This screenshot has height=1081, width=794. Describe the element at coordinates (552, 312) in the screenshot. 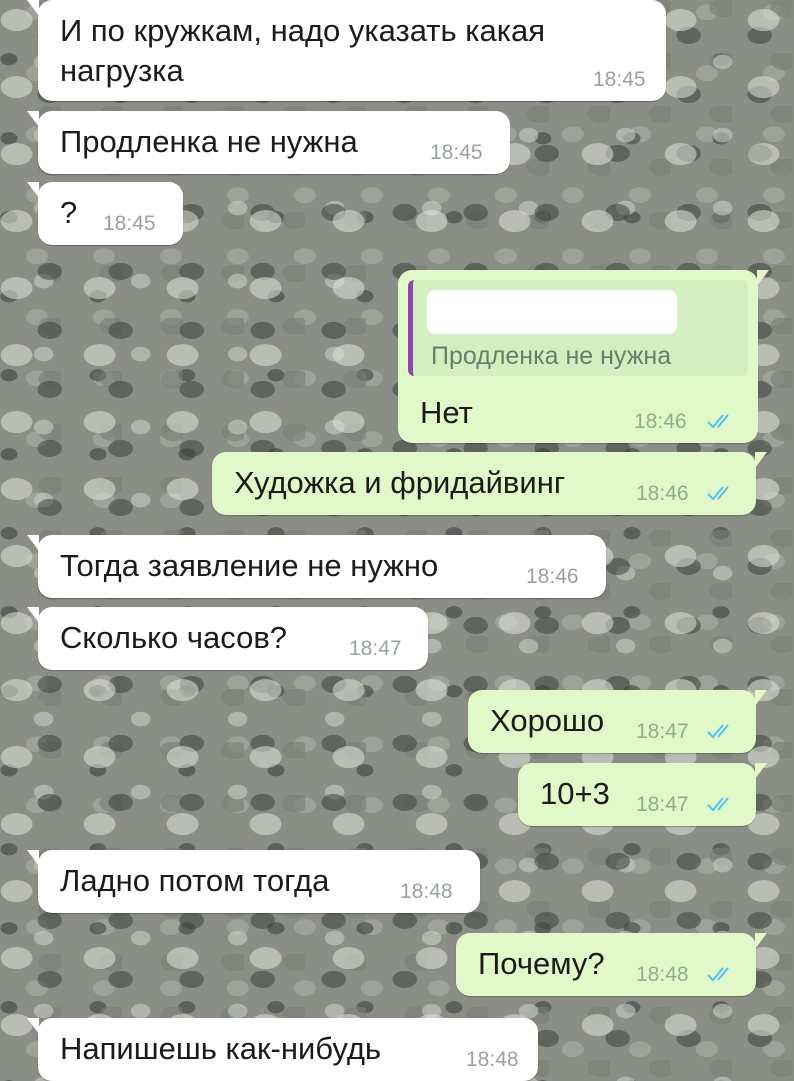

I see `quoted-author-redacted` at that location.